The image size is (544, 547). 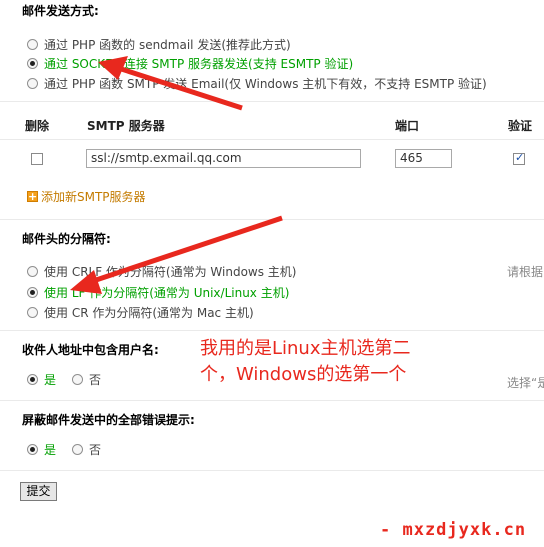 What do you see at coordinates (167, 292) in the screenshot?
I see `separator-option-label: 使用 LF 作为分隔符(通常为 Unix/Linux 主机)` at bounding box center [167, 292].